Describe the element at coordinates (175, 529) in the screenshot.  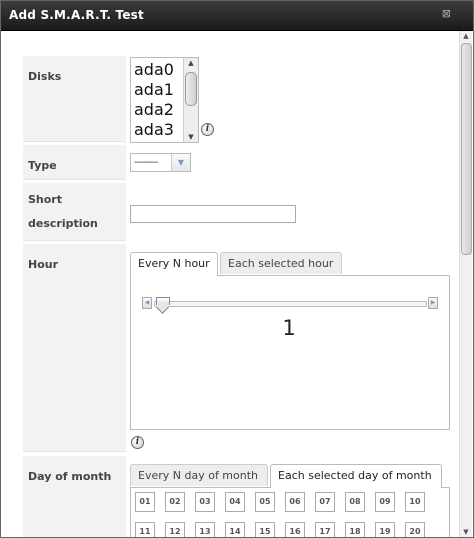
I see `day-button-12: 12` at that location.